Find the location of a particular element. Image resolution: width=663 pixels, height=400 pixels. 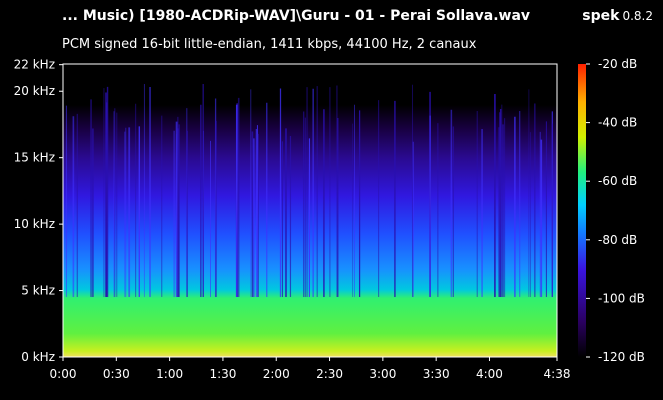

colorbar is located at coordinates (582, 210).